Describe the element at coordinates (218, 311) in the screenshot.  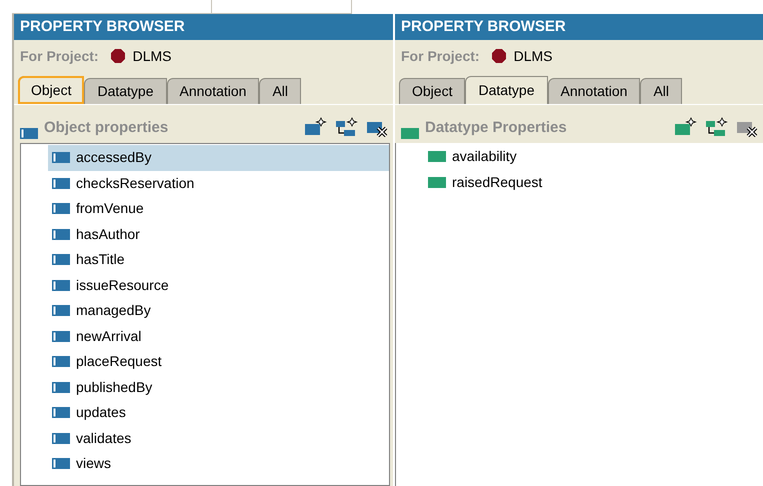
I see `property-item: managedBy` at that location.